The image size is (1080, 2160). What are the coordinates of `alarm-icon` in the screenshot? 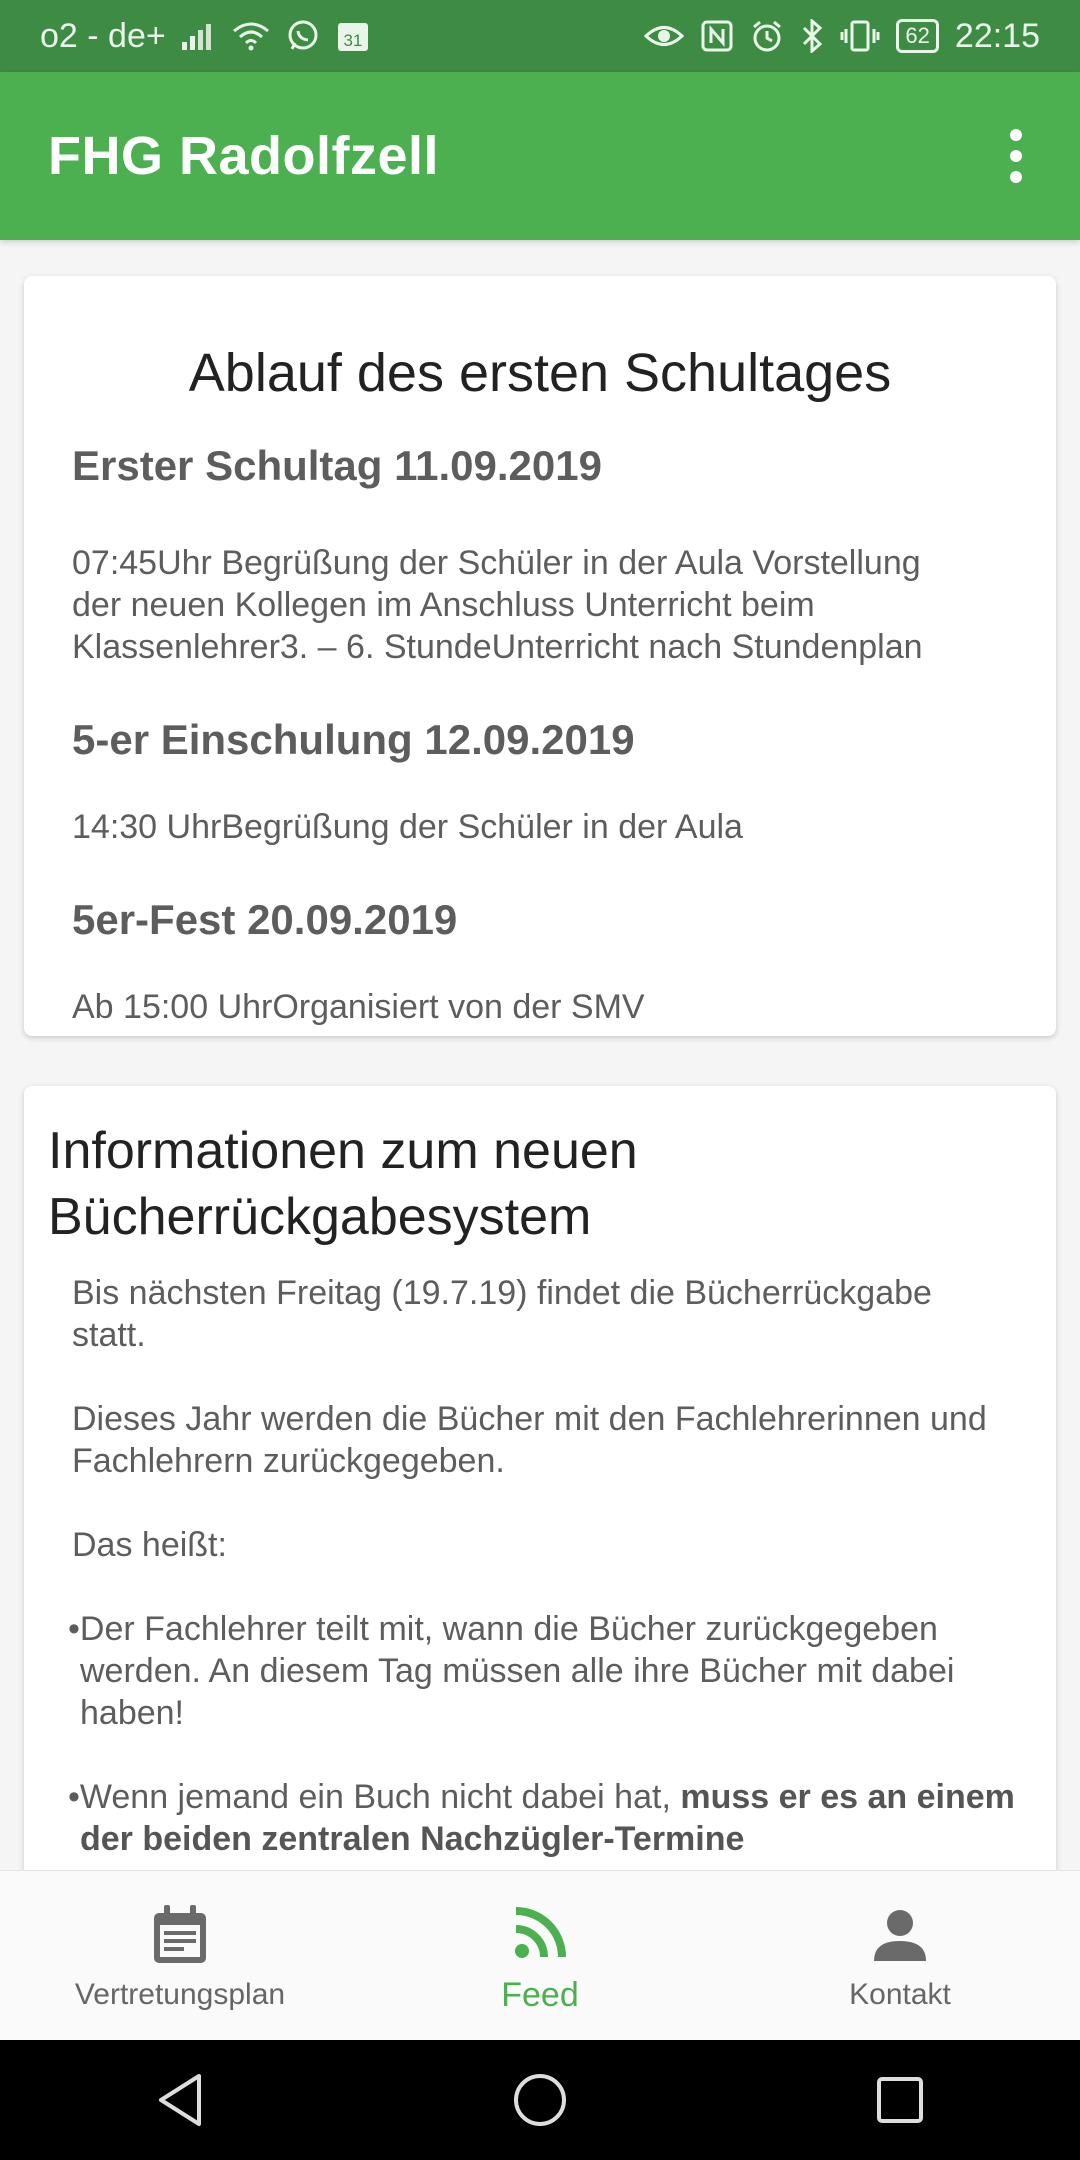 It's located at (767, 36).